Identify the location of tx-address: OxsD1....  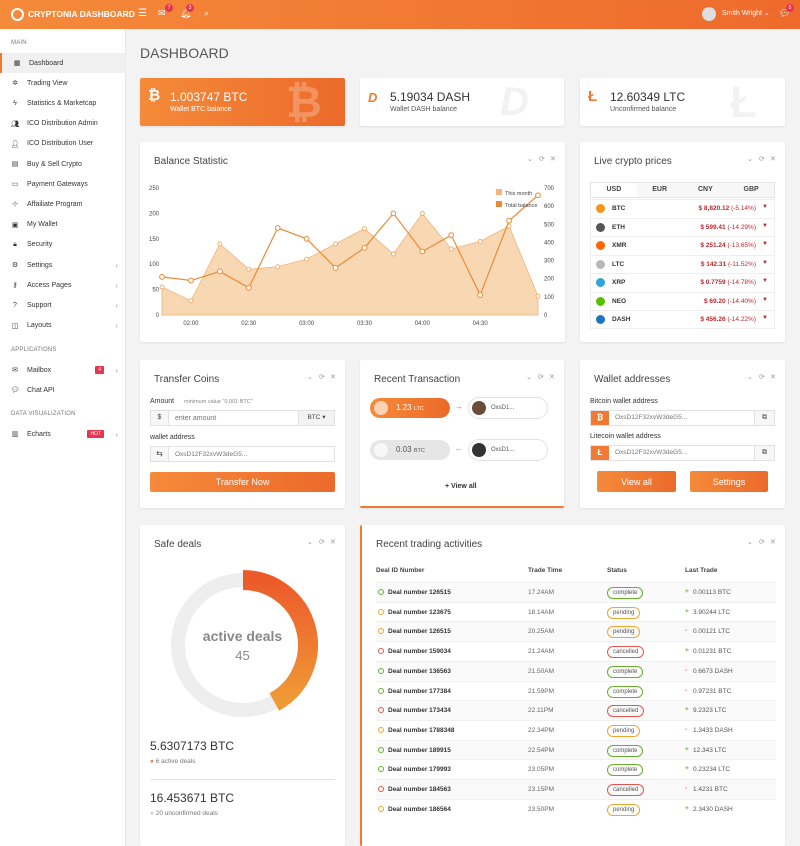
(503, 450).